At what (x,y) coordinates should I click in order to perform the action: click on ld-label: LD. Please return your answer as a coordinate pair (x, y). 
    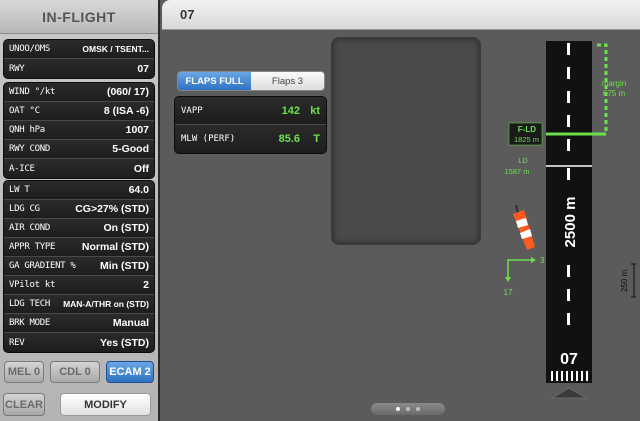
    Looking at the image, I should click on (523, 160).